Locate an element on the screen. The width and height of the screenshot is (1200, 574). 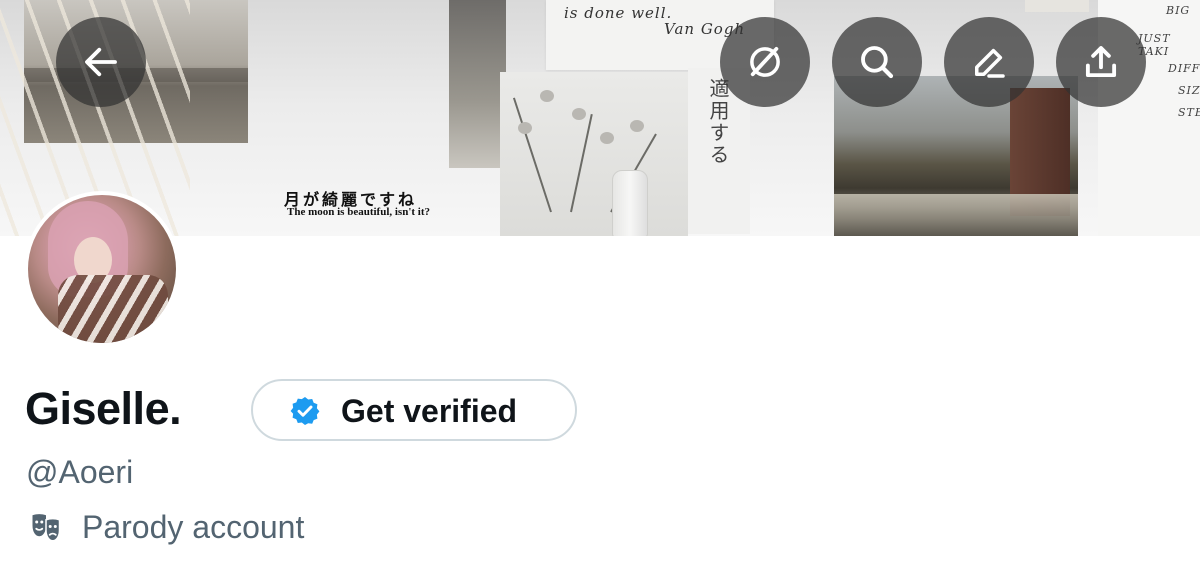
avatar-photo is located at coordinates (102, 269).